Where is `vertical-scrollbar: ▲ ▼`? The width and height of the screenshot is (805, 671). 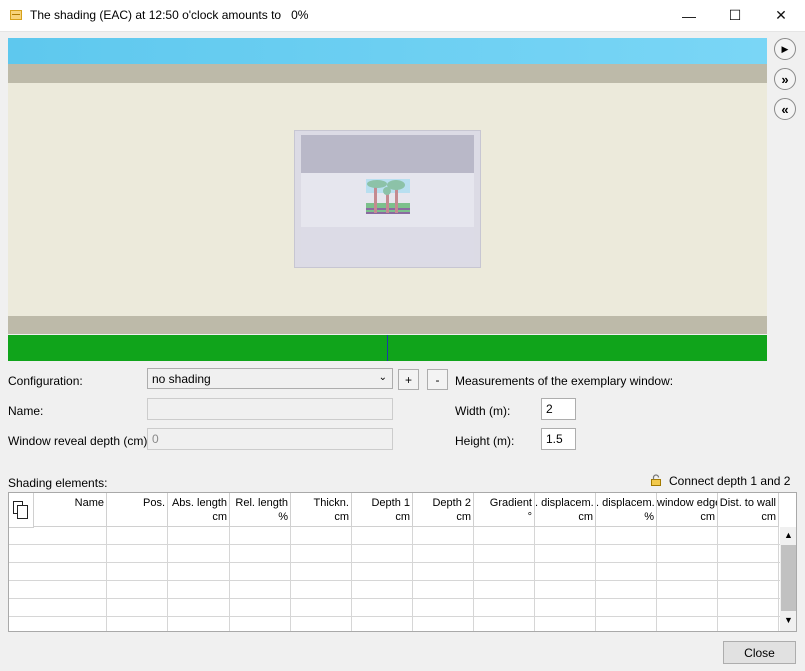
vertical-scrollbar: ▲ ▼ is located at coordinates (788, 579).